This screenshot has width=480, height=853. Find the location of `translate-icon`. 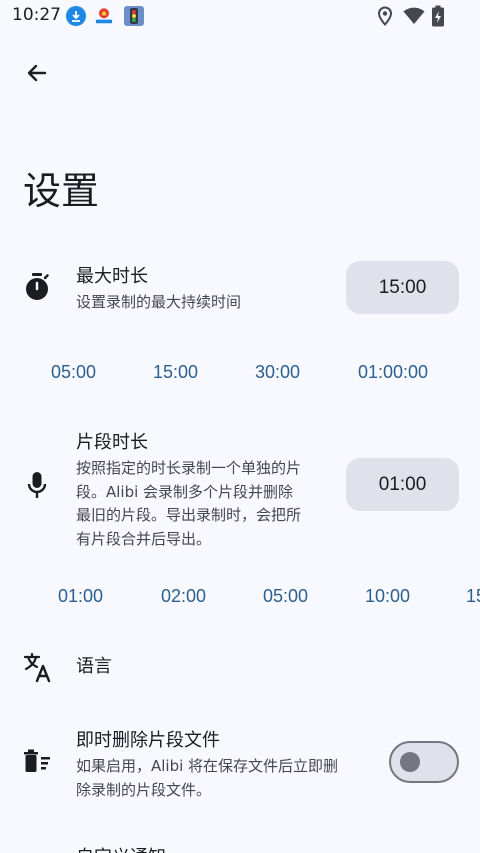

translate-icon is located at coordinates (38, 667).